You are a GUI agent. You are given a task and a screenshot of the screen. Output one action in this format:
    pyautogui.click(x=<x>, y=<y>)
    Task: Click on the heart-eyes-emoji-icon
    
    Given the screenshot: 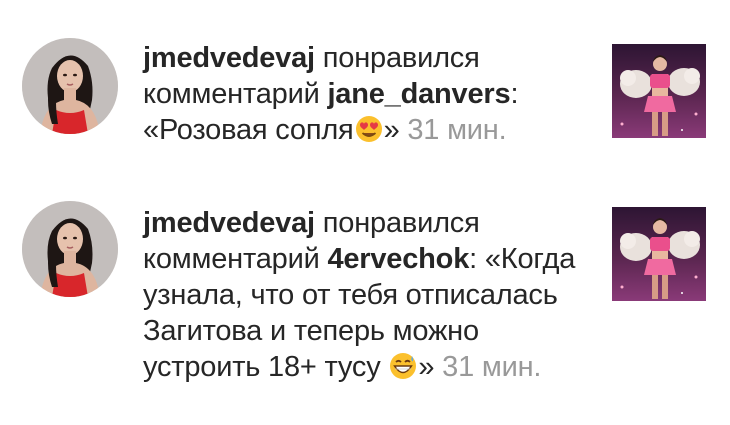 What is the action you would take?
    pyautogui.click(x=369, y=129)
    